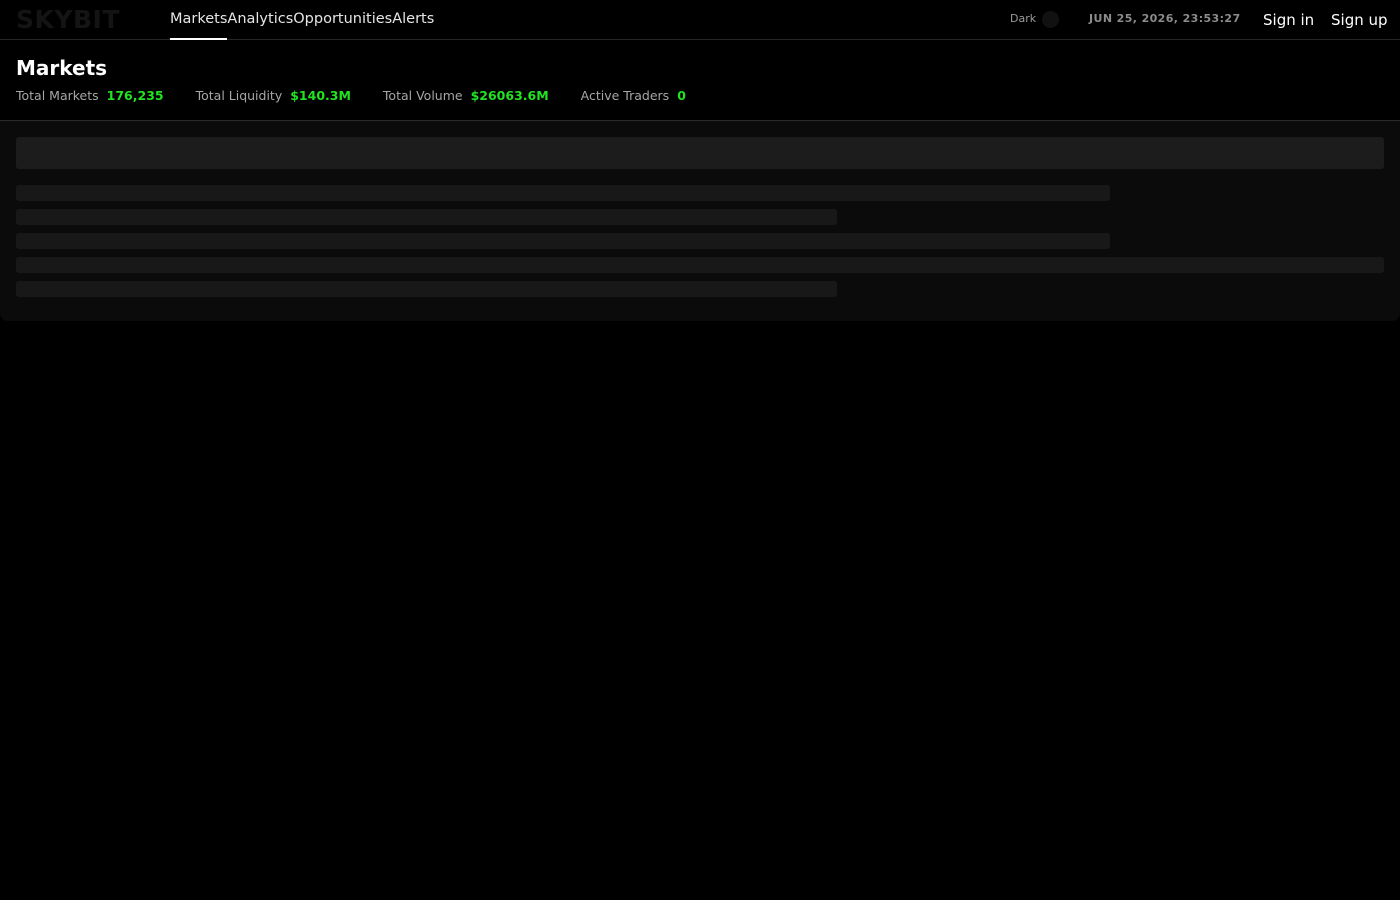 Image resolution: width=1400 pixels, height=900 pixels. I want to click on stat-value: $26063.6M, so click(509, 95).